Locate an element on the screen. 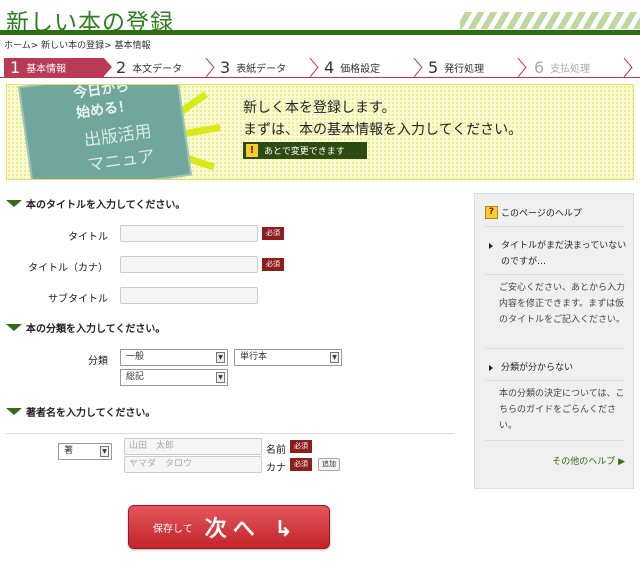 This screenshot has width=640, height=564. page-header: 新しい本の登録 is located at coordinates (320, 18).